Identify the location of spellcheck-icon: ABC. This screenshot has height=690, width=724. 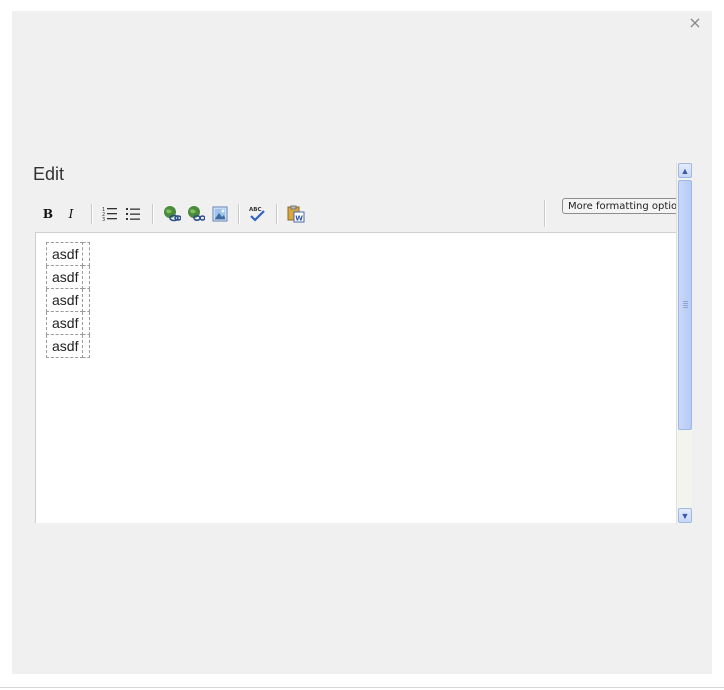
(257, 214).